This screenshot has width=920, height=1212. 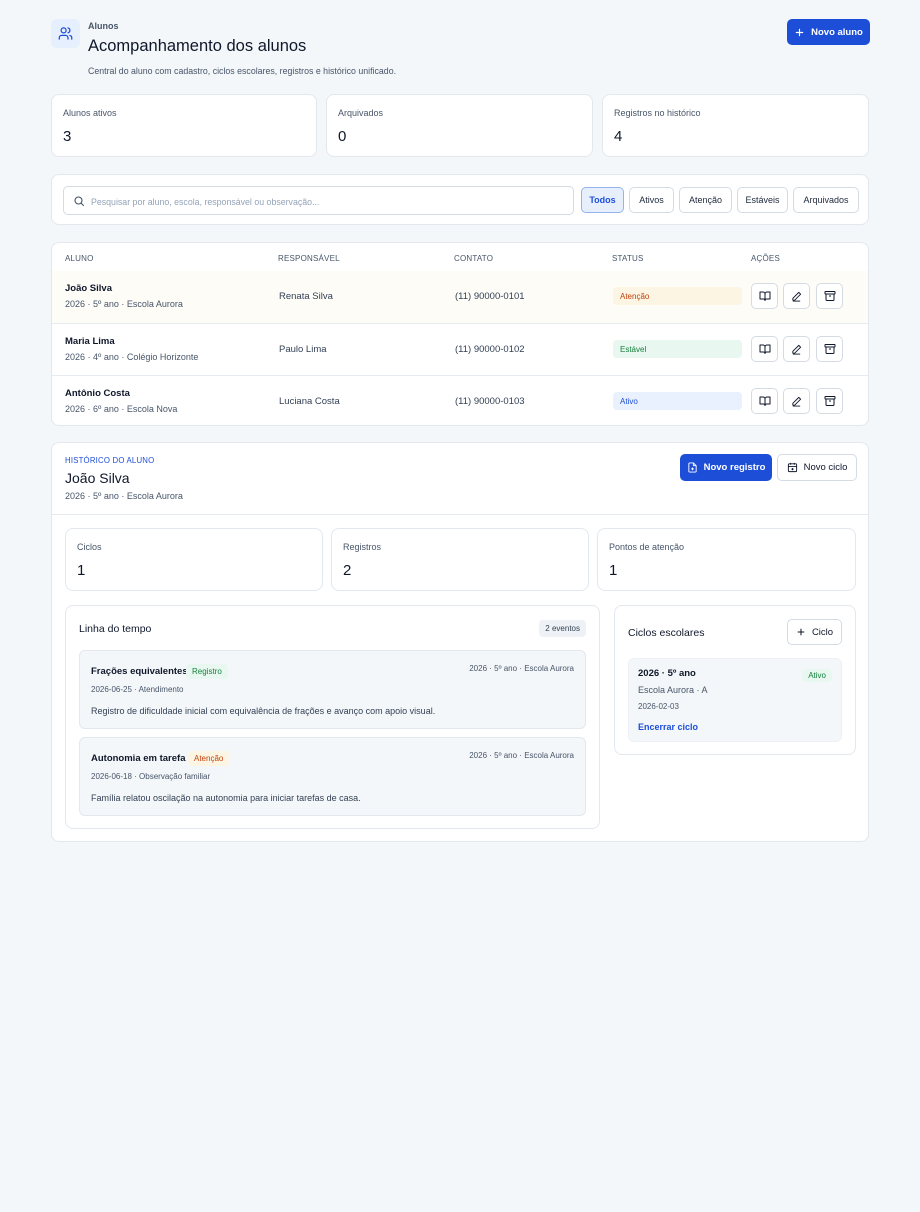 I want to click on contact-phone: (11) 90000-0101, so click(x=490, y=296).